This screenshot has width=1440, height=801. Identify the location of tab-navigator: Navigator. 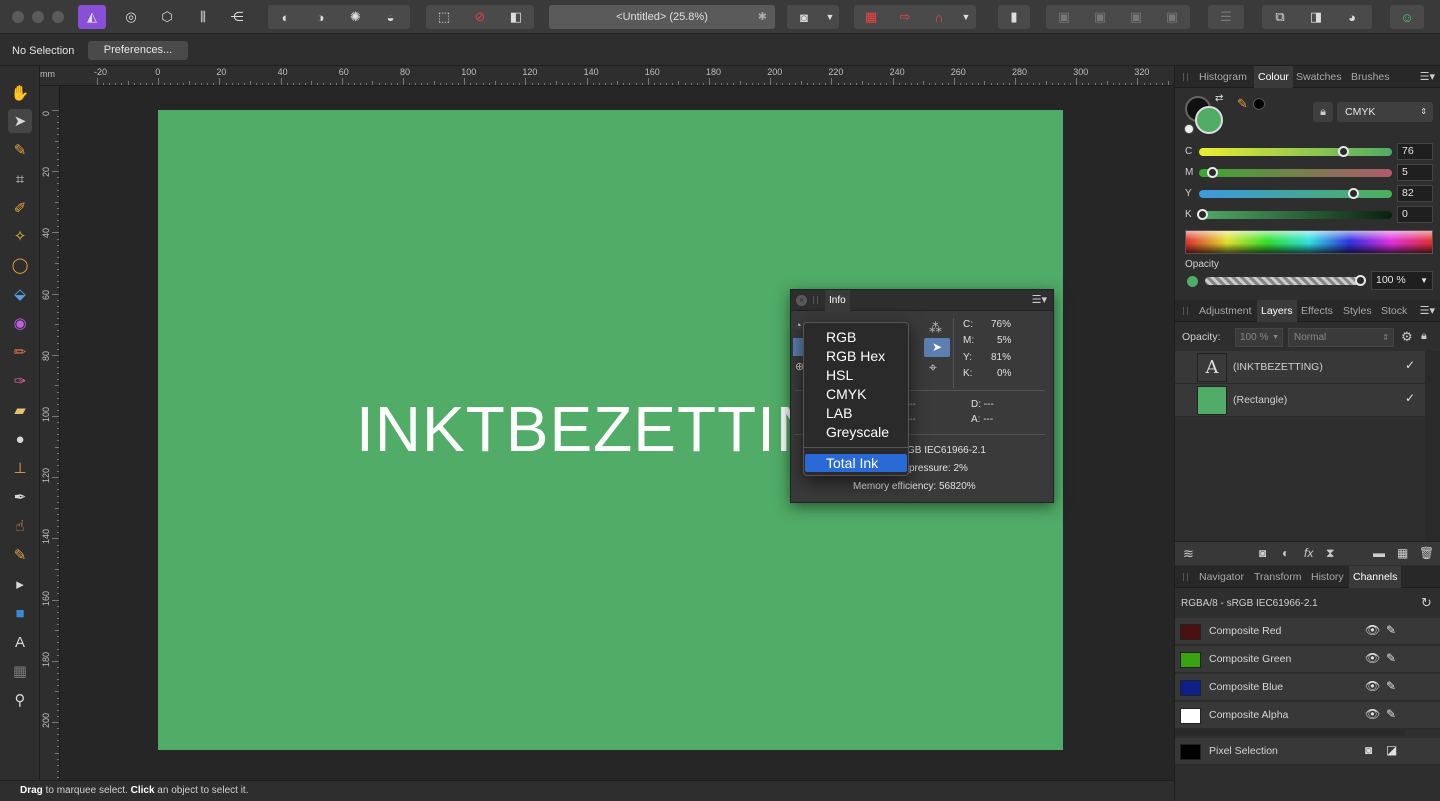
(1221, 577).